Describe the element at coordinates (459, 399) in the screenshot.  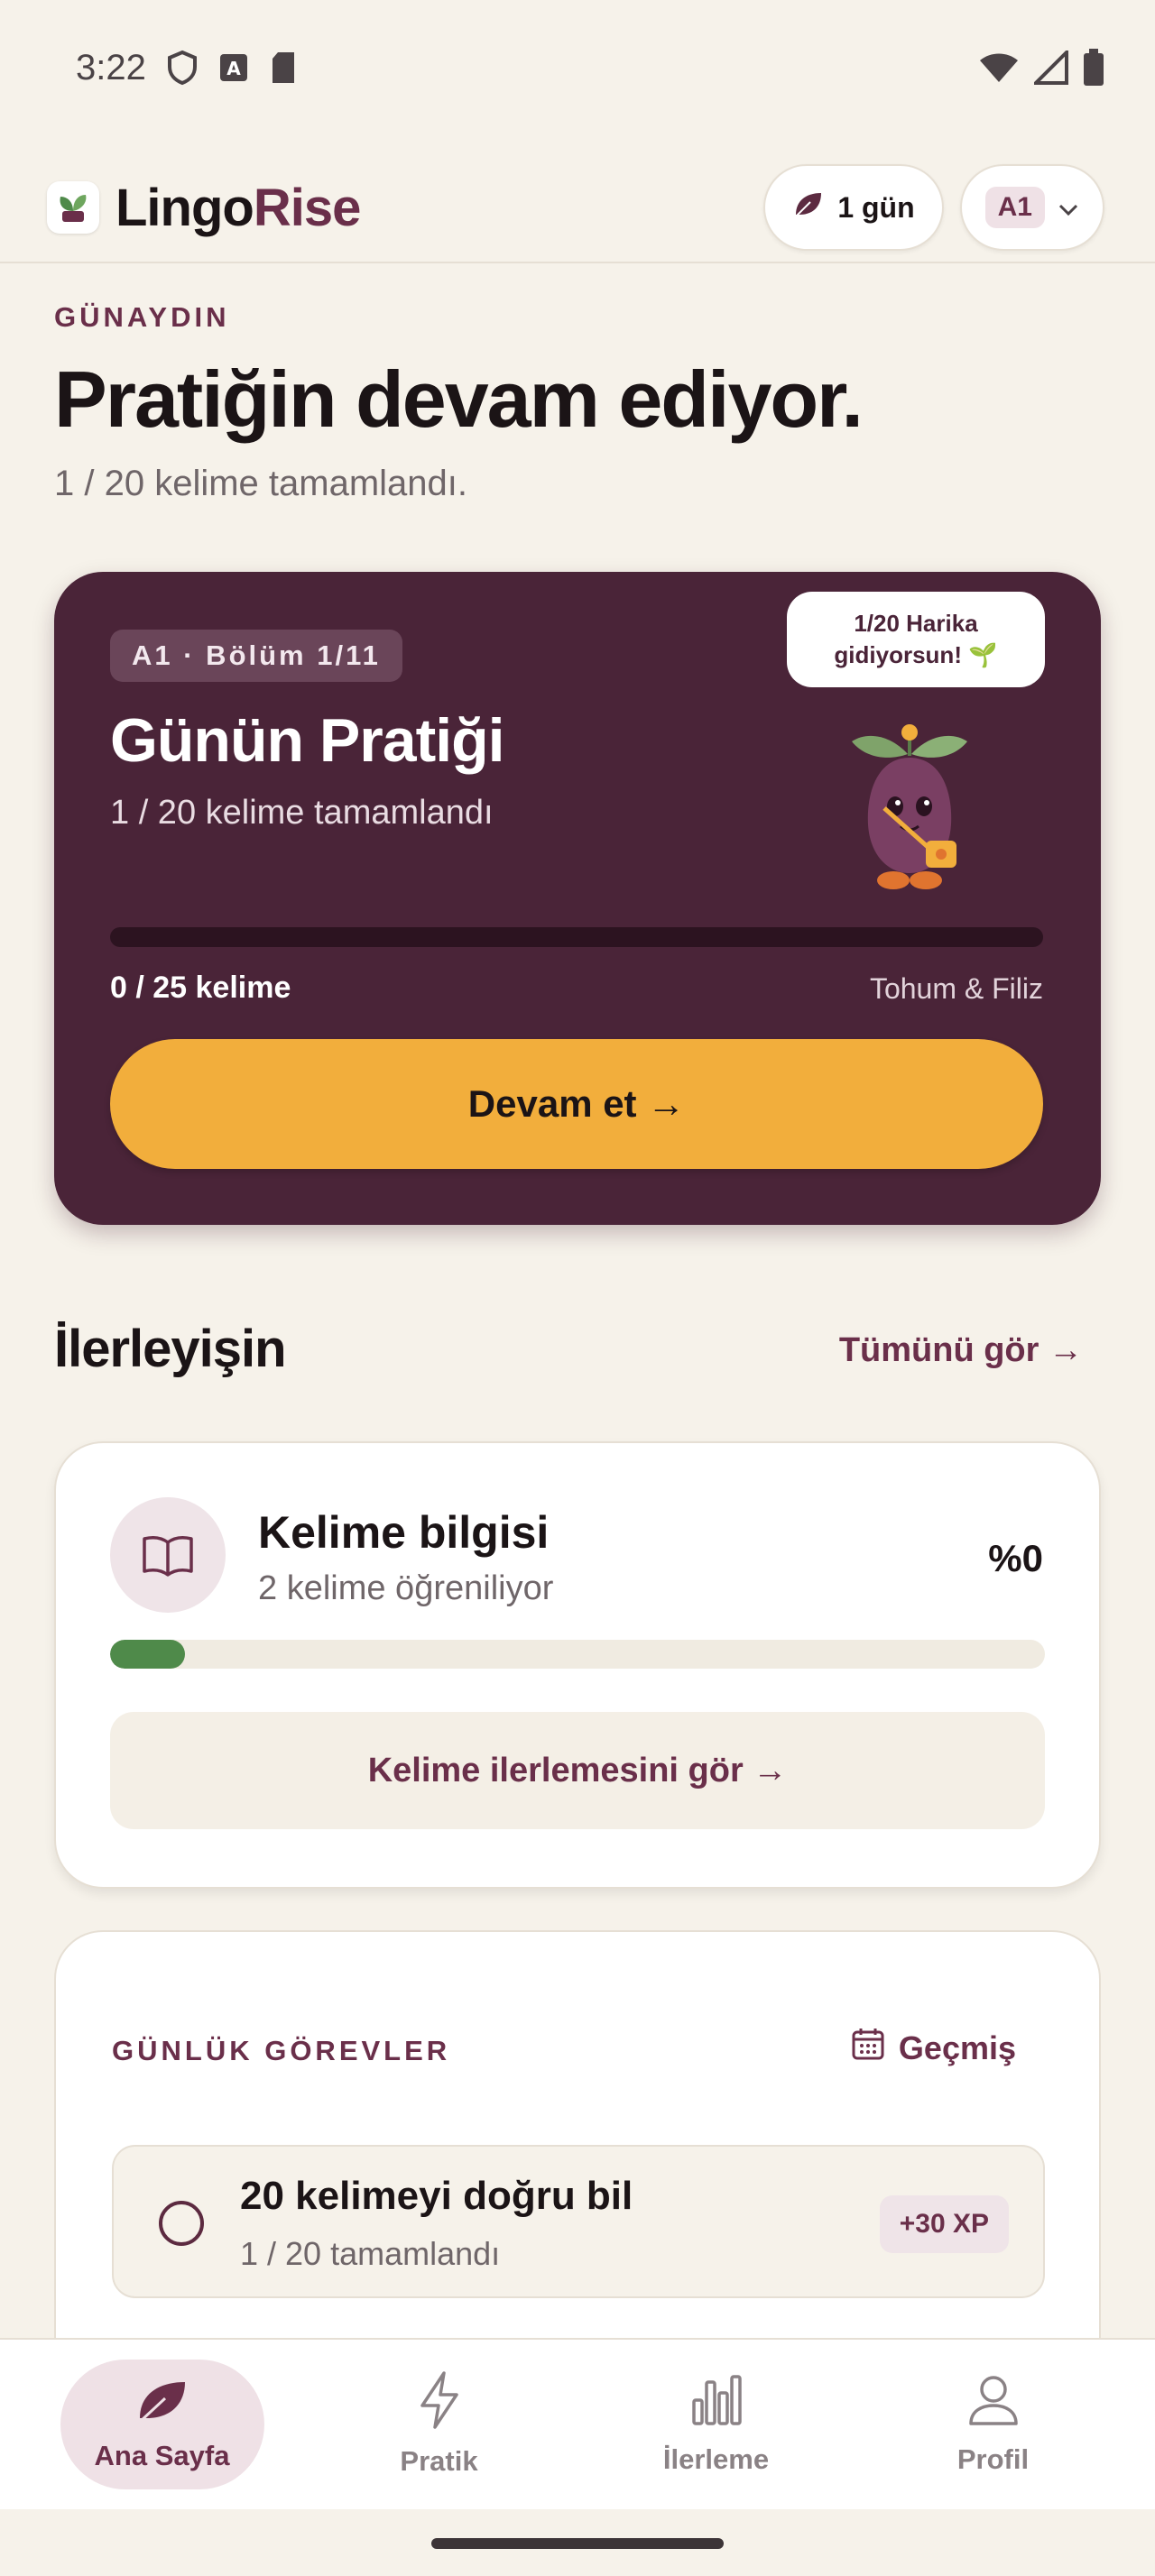
I see `greeting-title: Pratiğin devam ediyor.` at that location.